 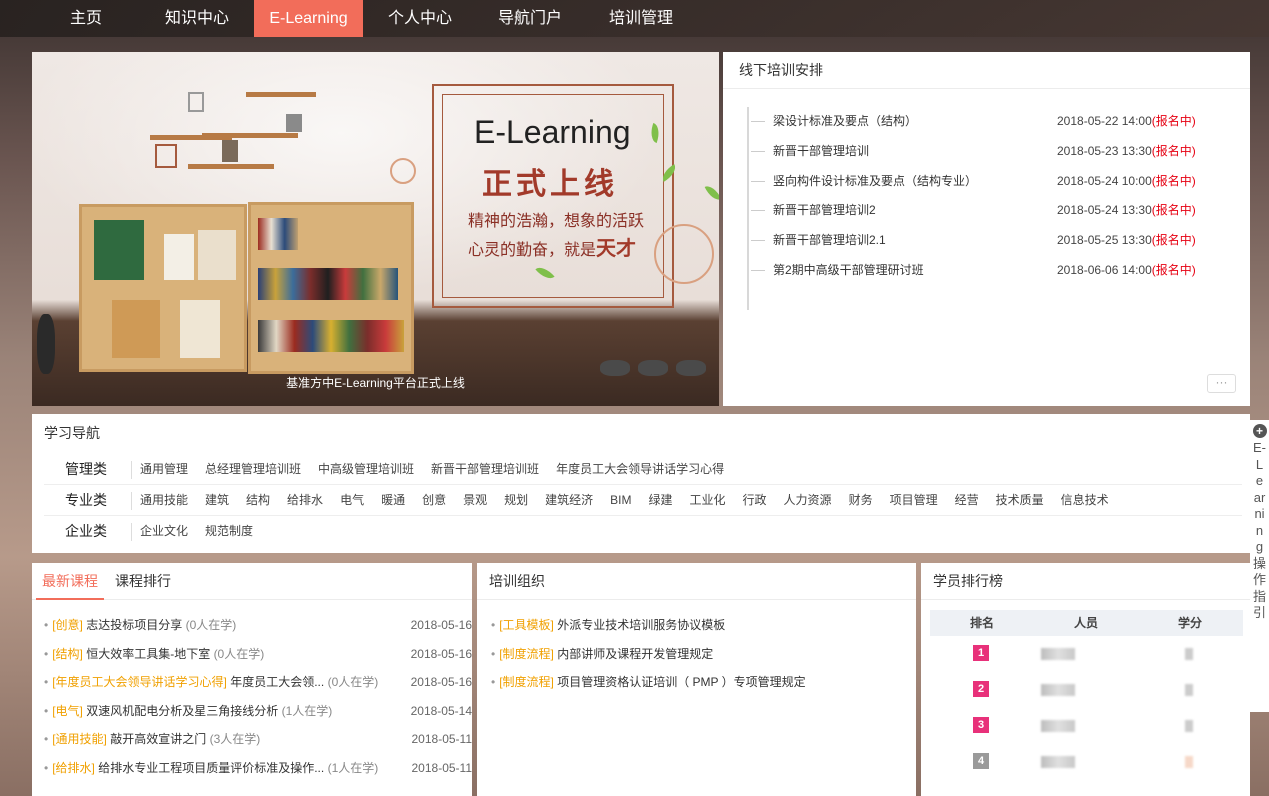 What do you see at coordinates (984, 122) in the screenshot?
I see `offline-training-item: 梁设计标准及要点（结构） 2018-05-22 14:00(报名中)` at bounding box center [984, 122].